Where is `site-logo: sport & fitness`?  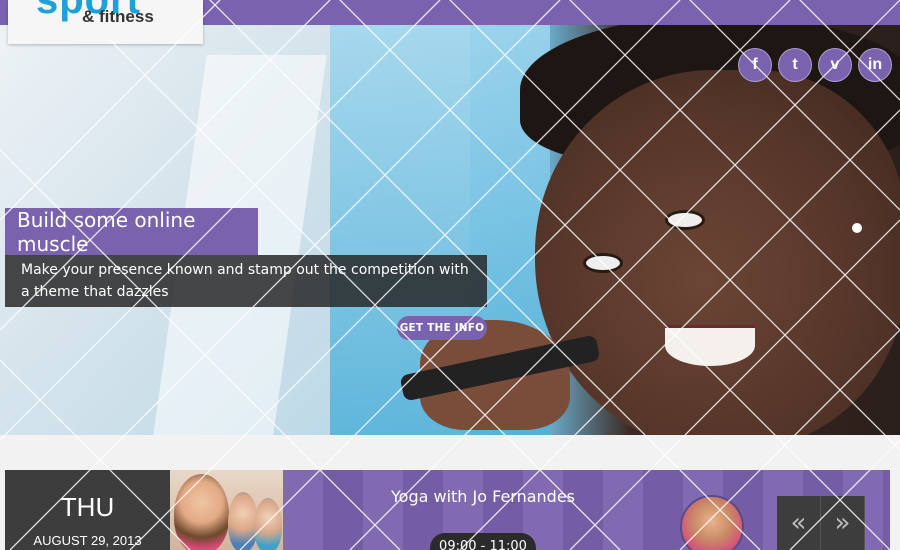
site-logo: sport & fitness is located at coordinates (105, 22).